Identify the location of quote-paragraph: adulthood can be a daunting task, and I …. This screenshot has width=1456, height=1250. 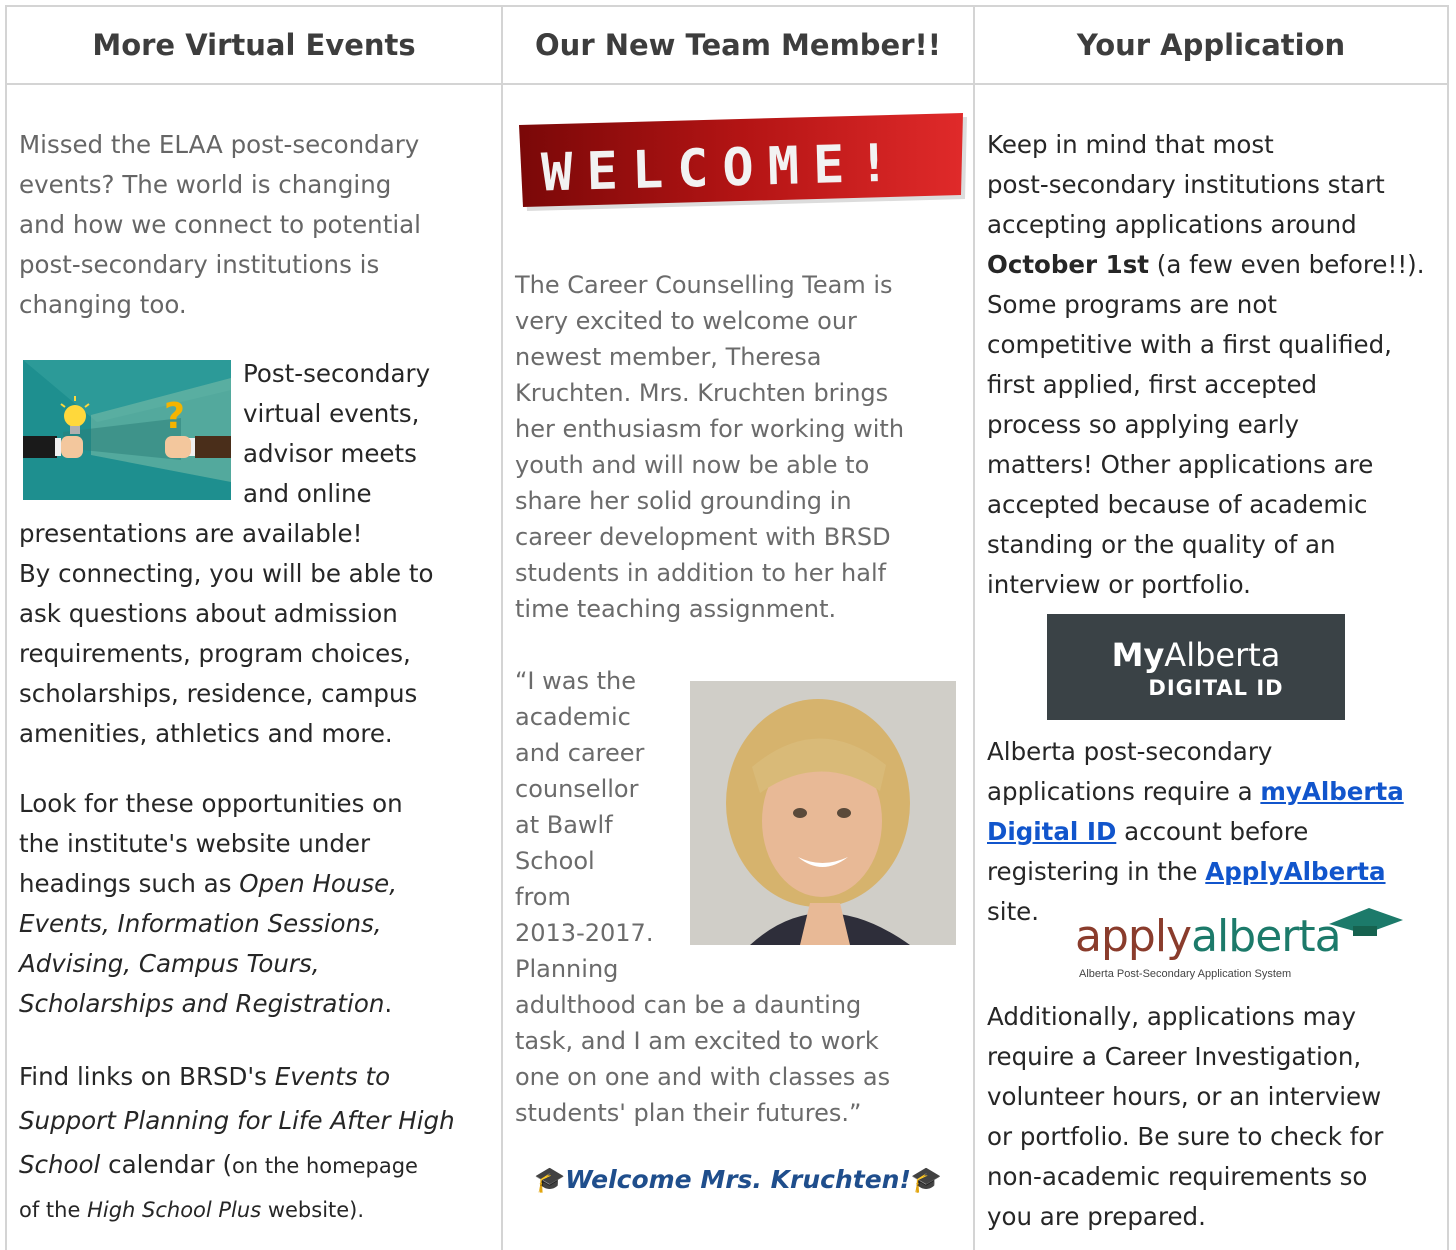
(703, 1059).